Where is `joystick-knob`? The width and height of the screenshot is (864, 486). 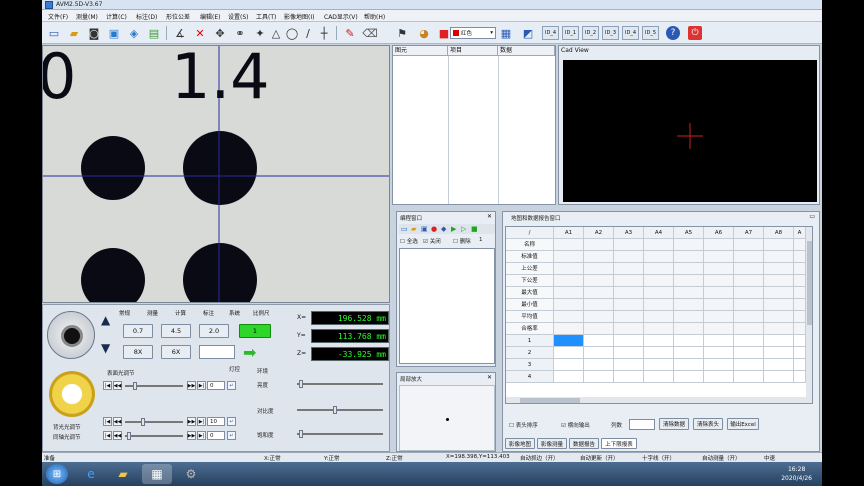 joystick-knob is located at coordinates (72, 336).